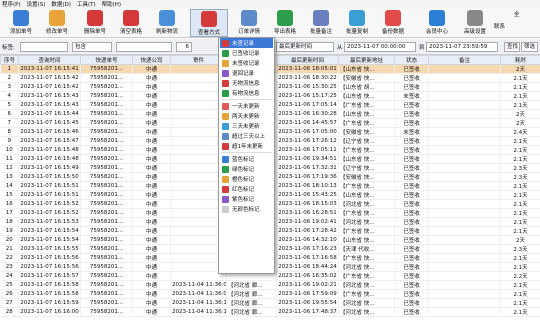  I want to click on contain-select: 包含, so click(92, 47).